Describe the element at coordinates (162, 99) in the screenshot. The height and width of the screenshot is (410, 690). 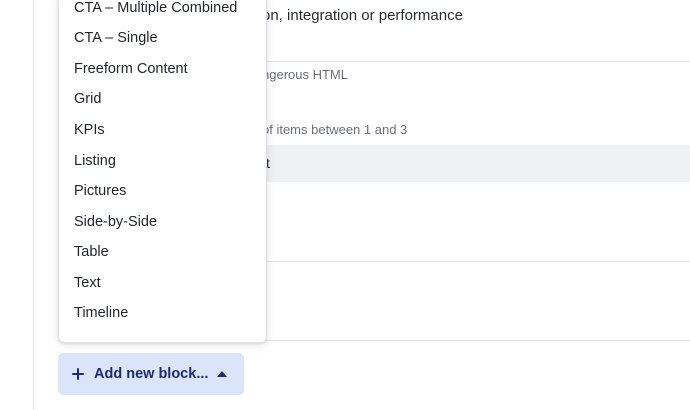
I see `menu-item-grid: Grid` at that location.